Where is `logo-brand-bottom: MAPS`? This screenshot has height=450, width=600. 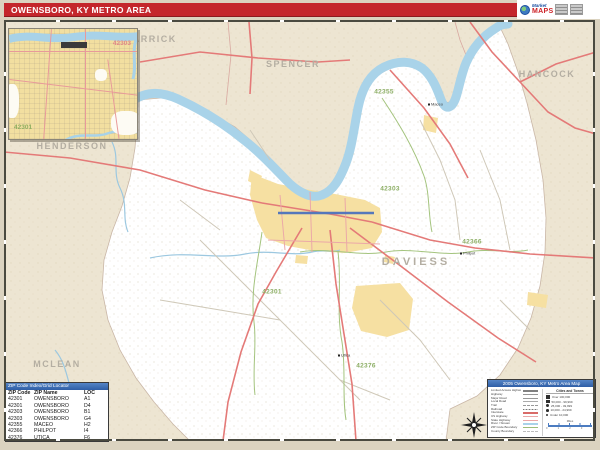
logo-brand-bottom: MAPS is located at coordinates (543, 12).